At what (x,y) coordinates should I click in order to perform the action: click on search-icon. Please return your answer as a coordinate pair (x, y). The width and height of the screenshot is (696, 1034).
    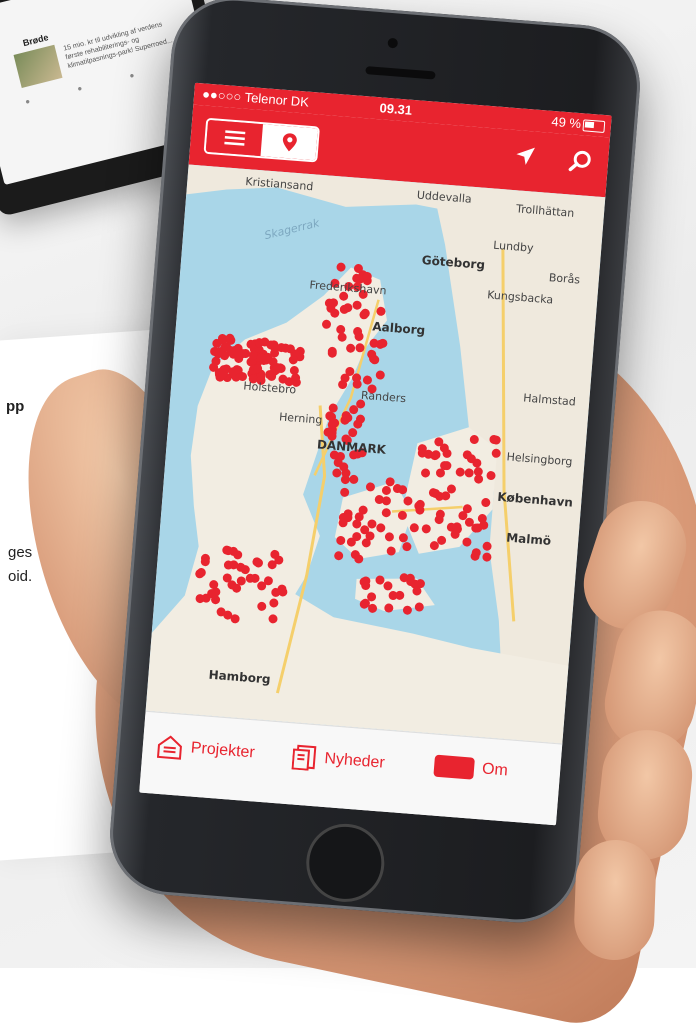
    Looking at the image, I should click on (580, 161).